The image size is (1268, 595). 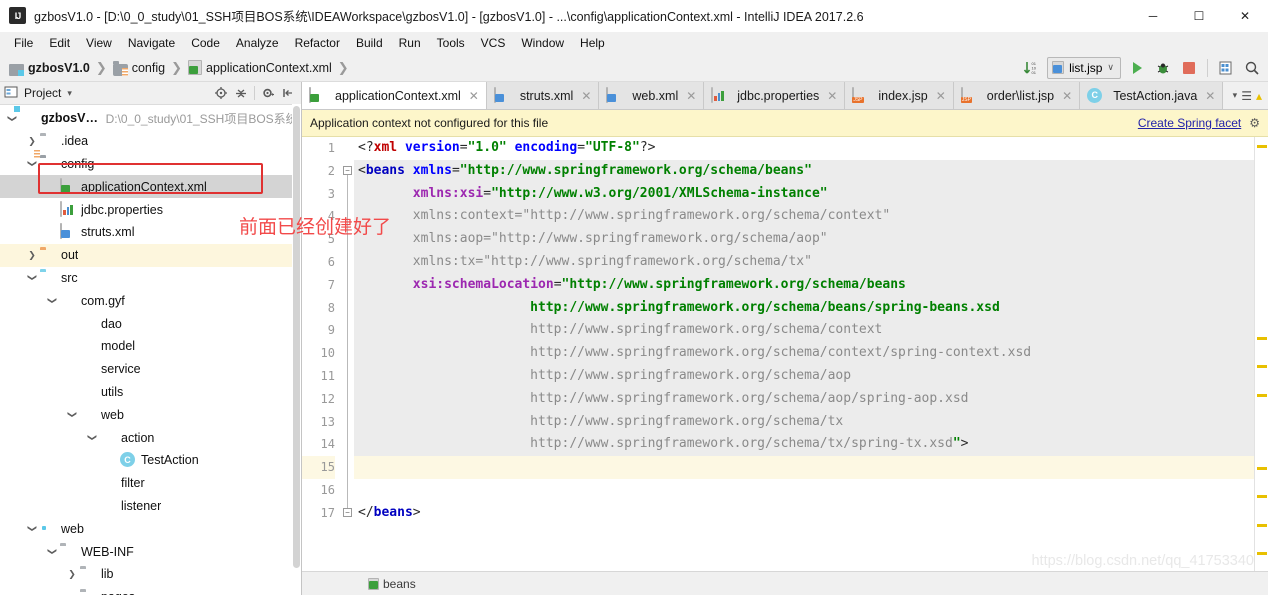 What do you see at coordinates (394, 95) in the screenshot?
I see `editor-tab-applicationcontext-xml: applicationContext.xml ✕` at bounding box center [394, 95].